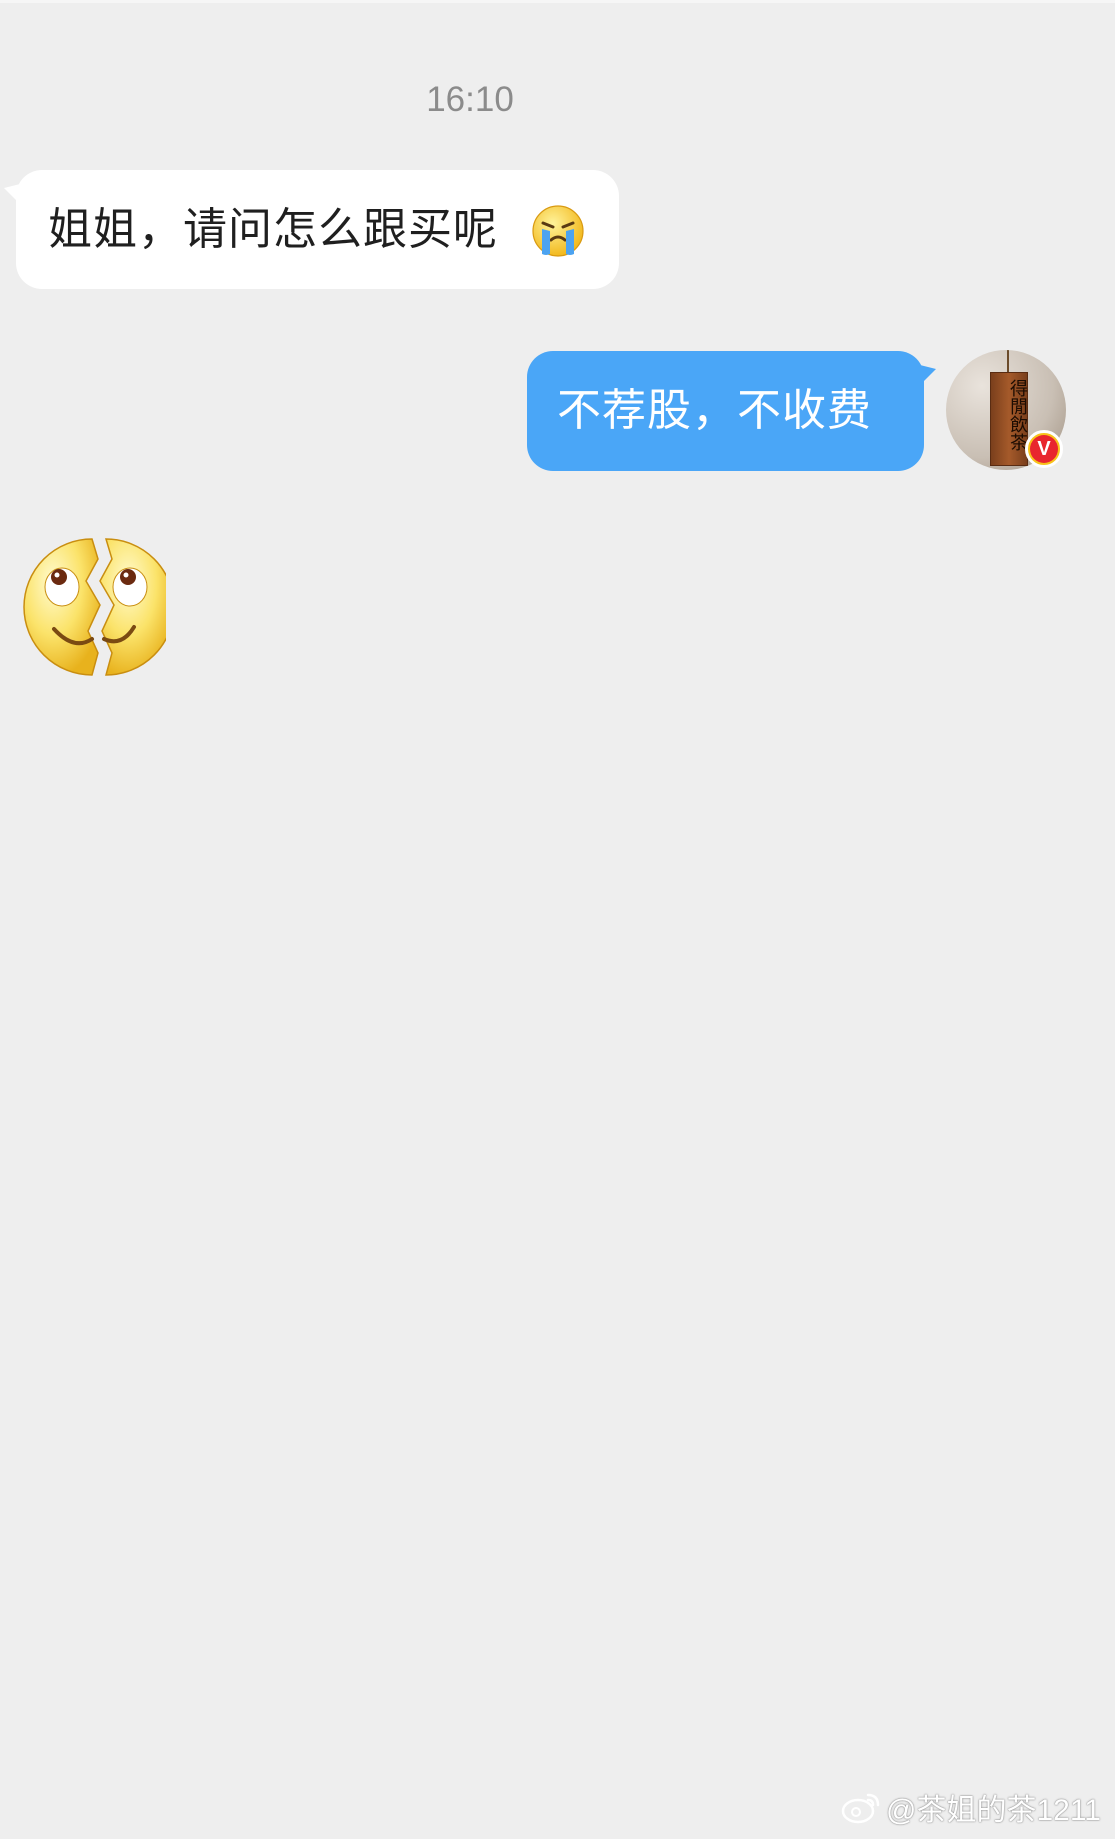  I want to click on weibo-logo-icon, so click(860, 1808).